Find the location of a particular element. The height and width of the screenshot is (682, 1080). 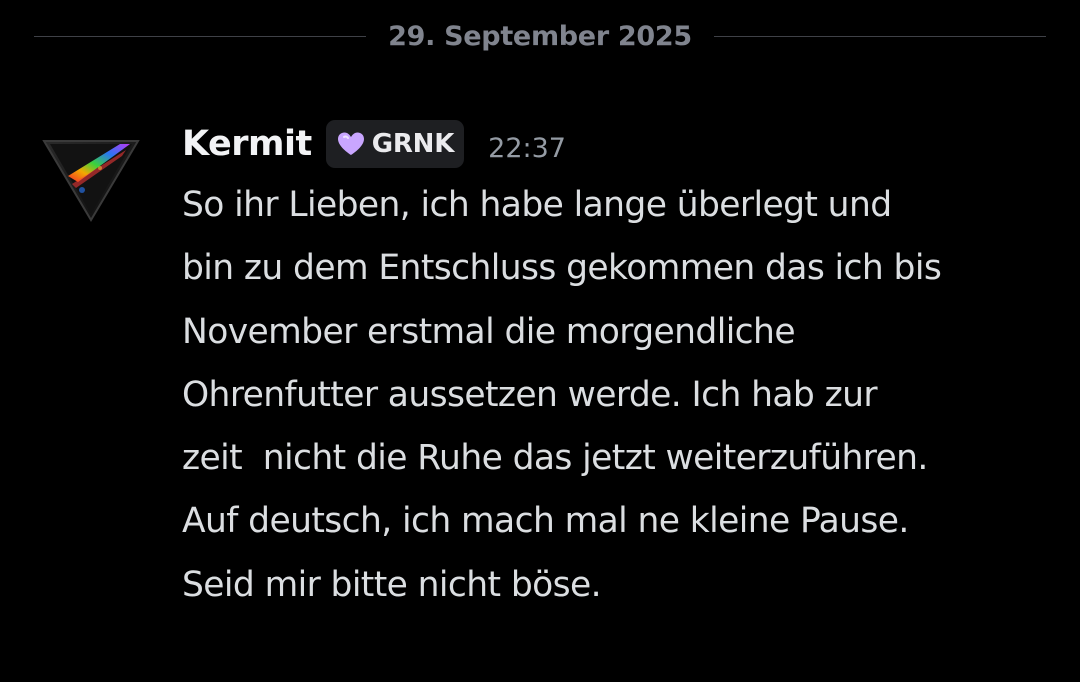

date-divider: 29. September 2025 is located at coordinates (540, 36).